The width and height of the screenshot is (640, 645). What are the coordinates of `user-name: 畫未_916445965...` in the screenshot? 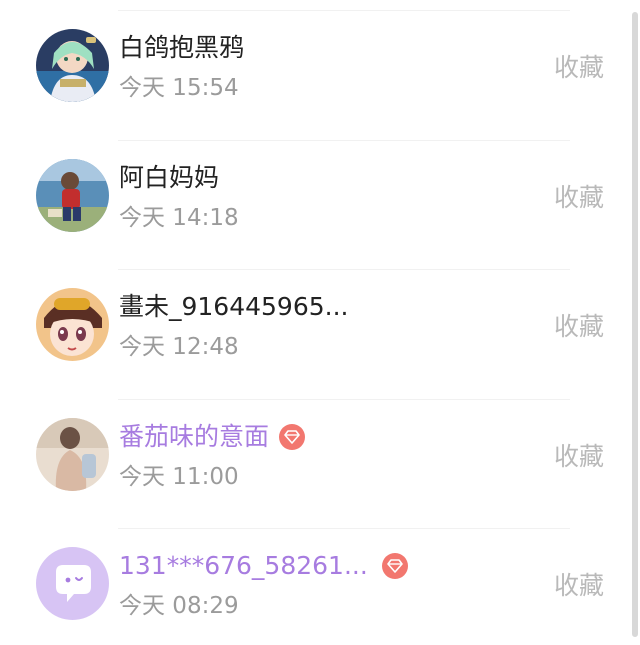 It's located at (234, 307).